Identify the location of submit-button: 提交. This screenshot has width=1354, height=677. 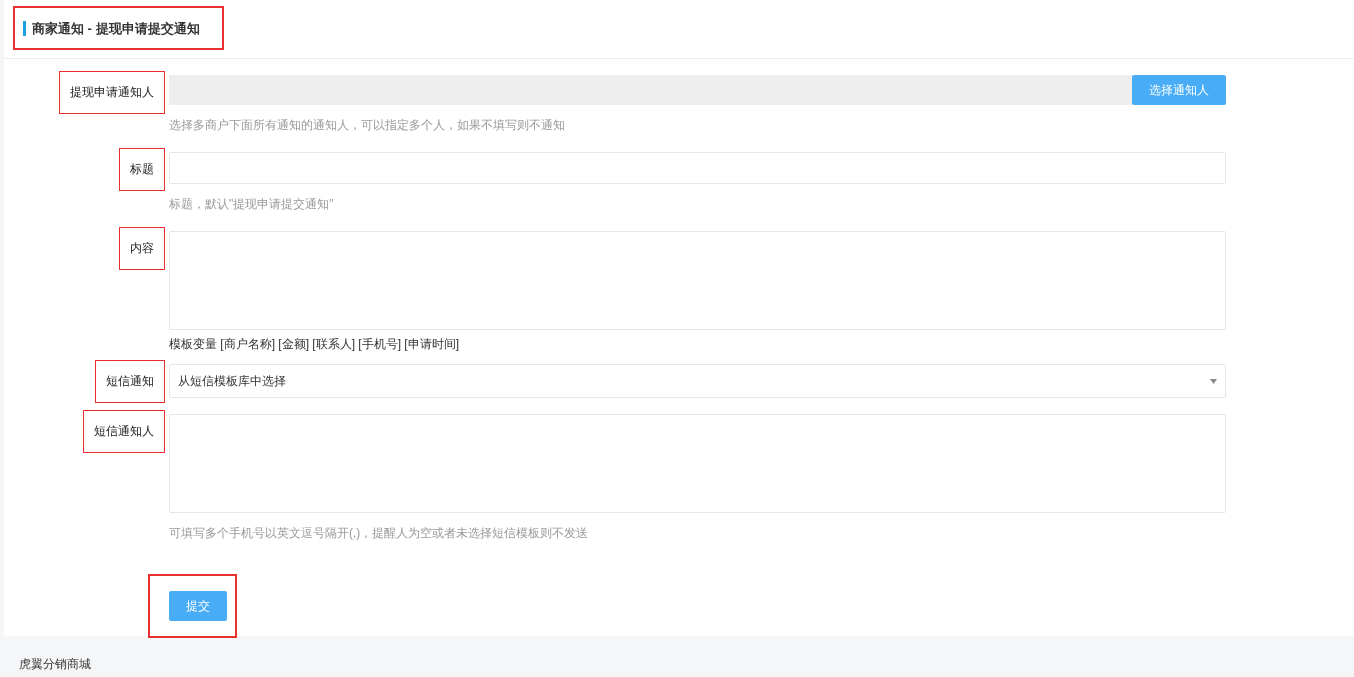
(198, 606).